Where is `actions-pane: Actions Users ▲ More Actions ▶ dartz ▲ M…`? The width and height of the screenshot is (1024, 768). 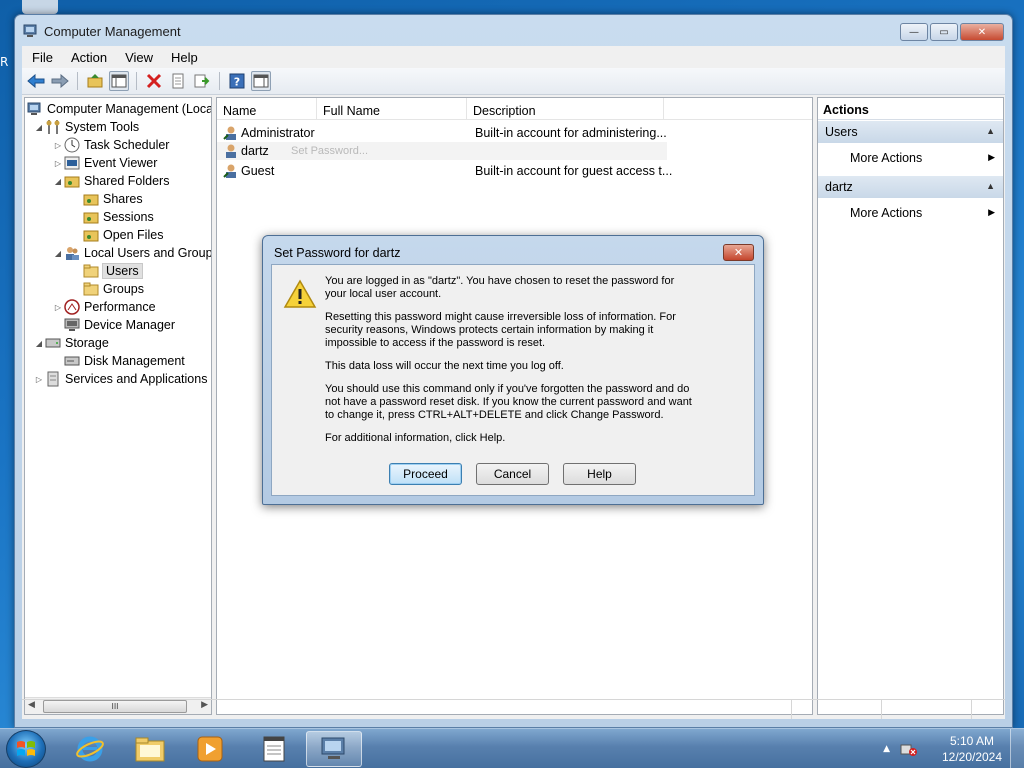 actions-pane: Actions Users ▲ More Actions ▶ dartz ▲ M… is located at coordinates (910, 406).